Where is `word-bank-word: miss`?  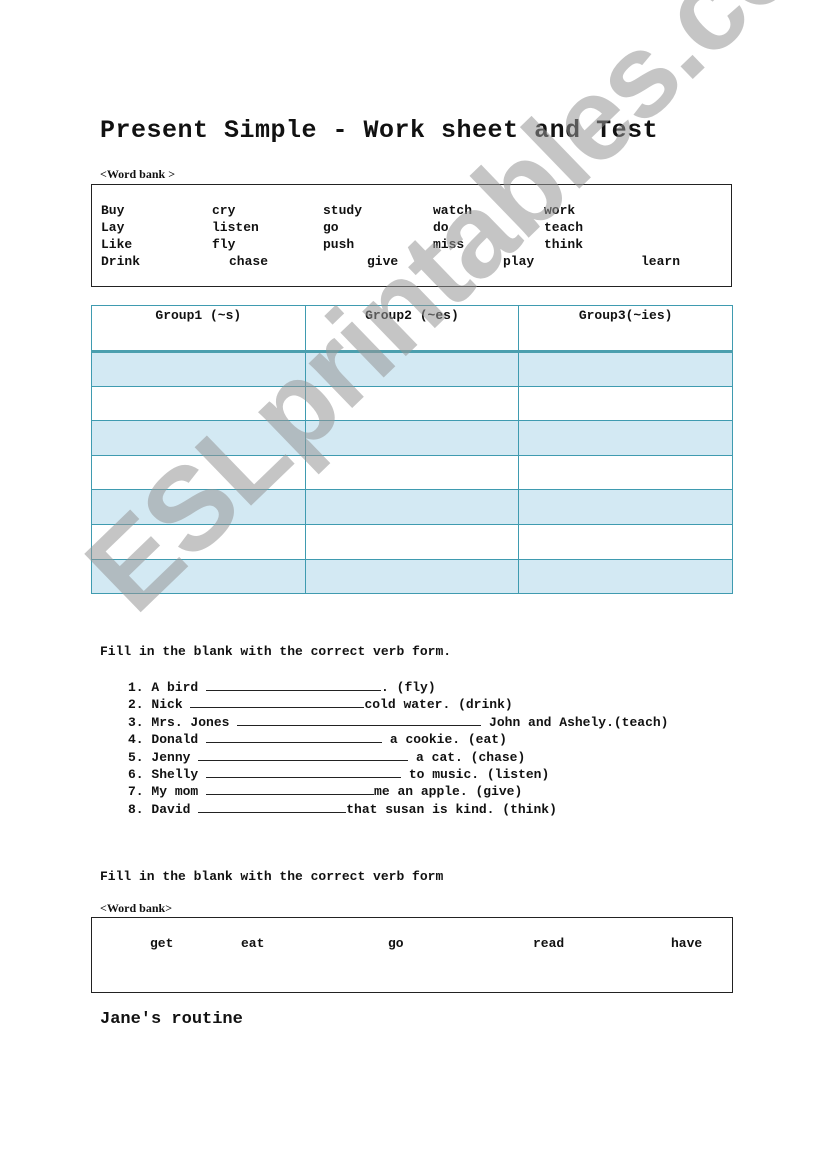
word-bank-word: miss is located at coordinates (449, 244).